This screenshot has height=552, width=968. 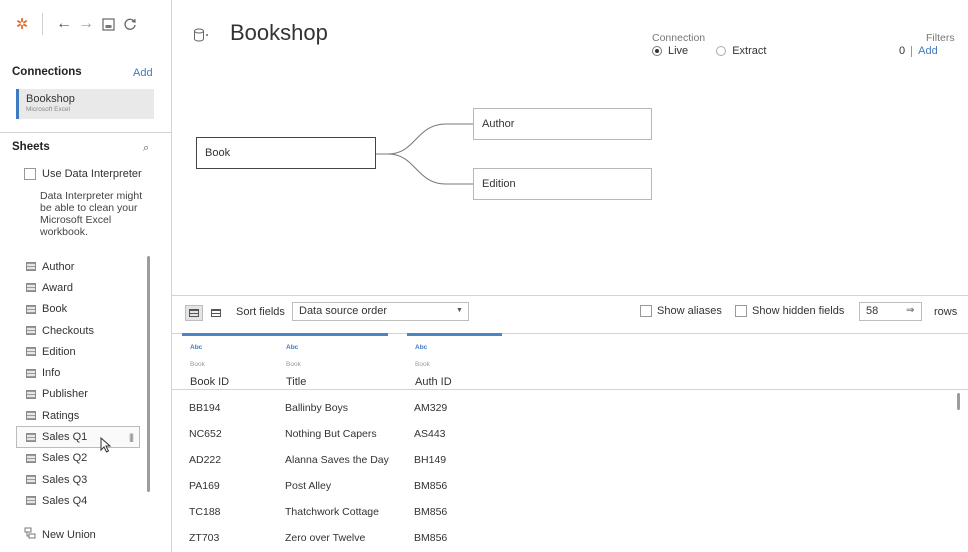 I want to click on connections-title: Connections, so click(x=47, y=72).